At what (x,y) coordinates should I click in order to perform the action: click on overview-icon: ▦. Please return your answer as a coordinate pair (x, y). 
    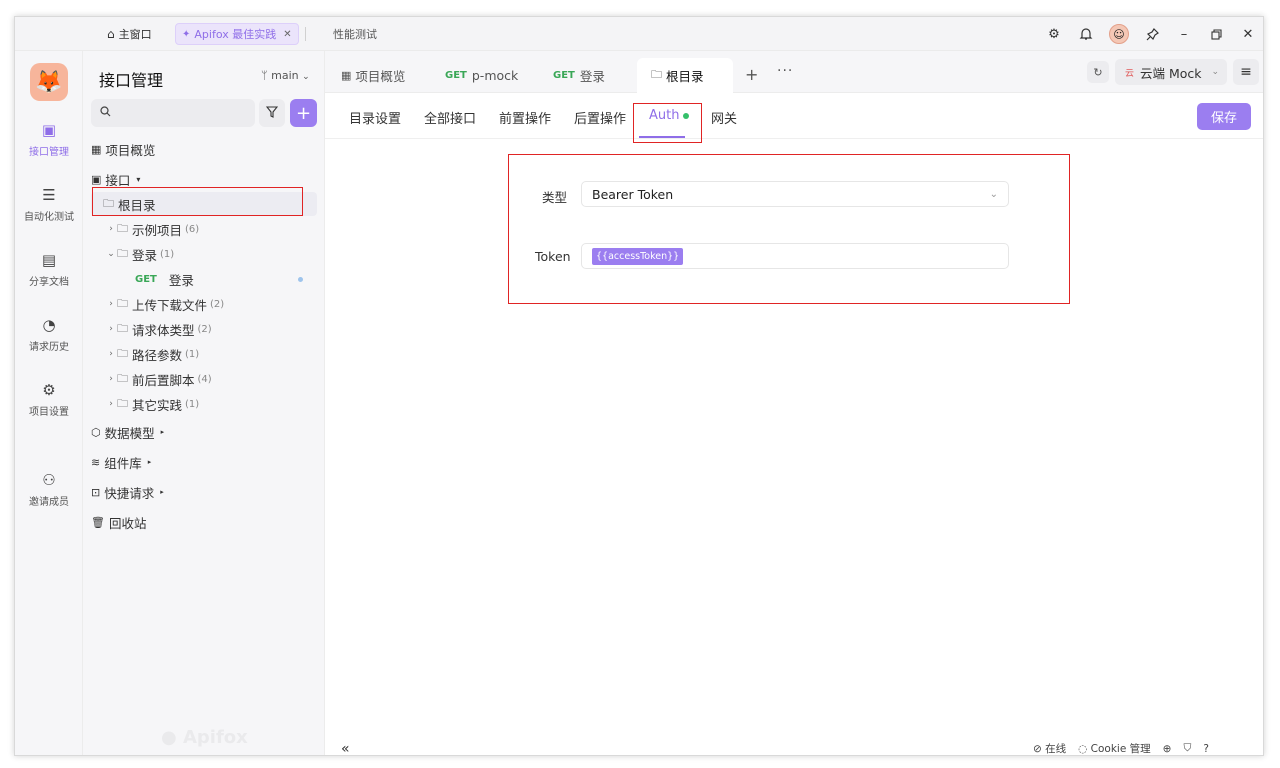
    Looking at the image, I should click on (346, 75).